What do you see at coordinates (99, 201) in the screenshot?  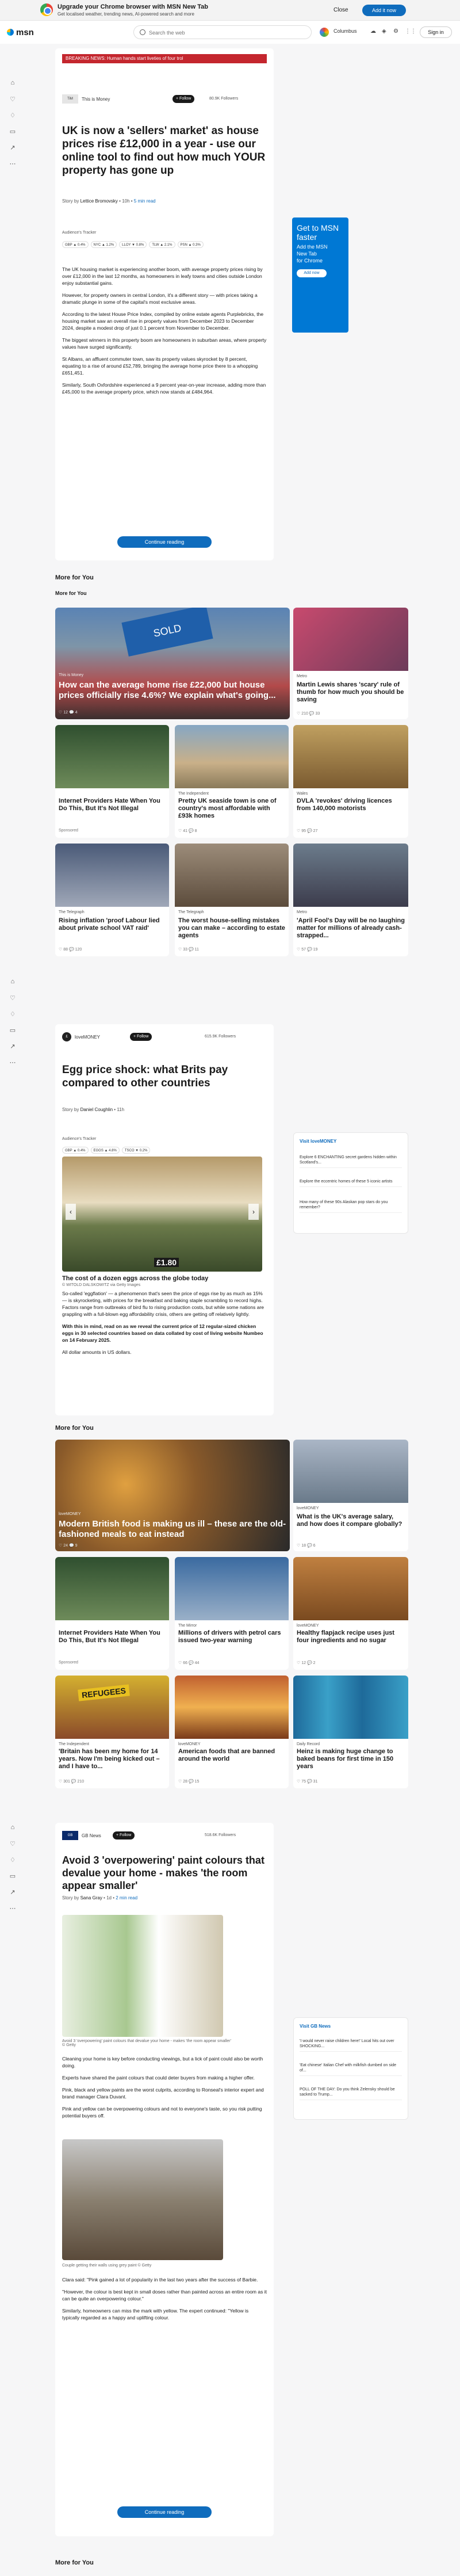 I see `author-link: Lettice Bromovsky` at bounding box center [99, 201].